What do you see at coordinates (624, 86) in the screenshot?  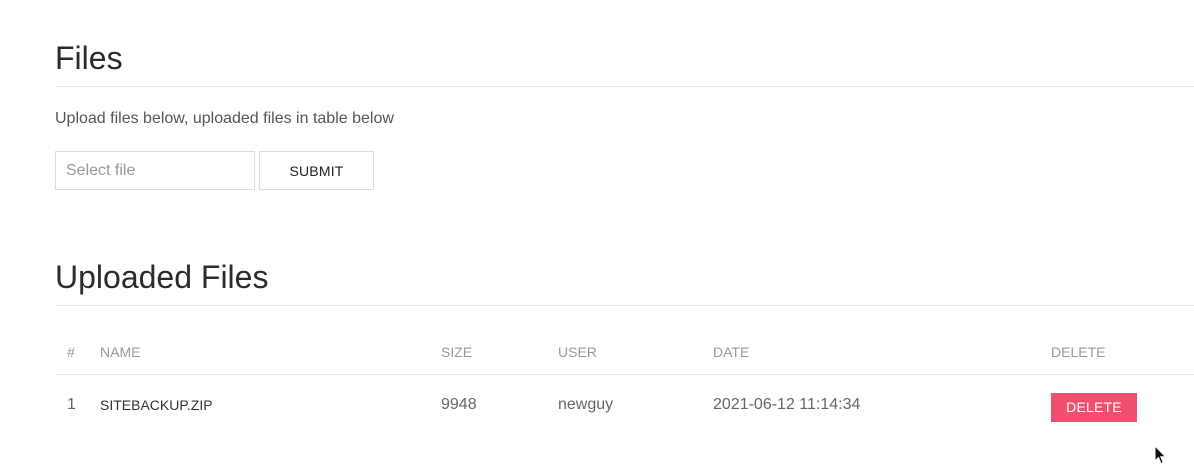 I see `title-divider` at bounding box center [624, 86].